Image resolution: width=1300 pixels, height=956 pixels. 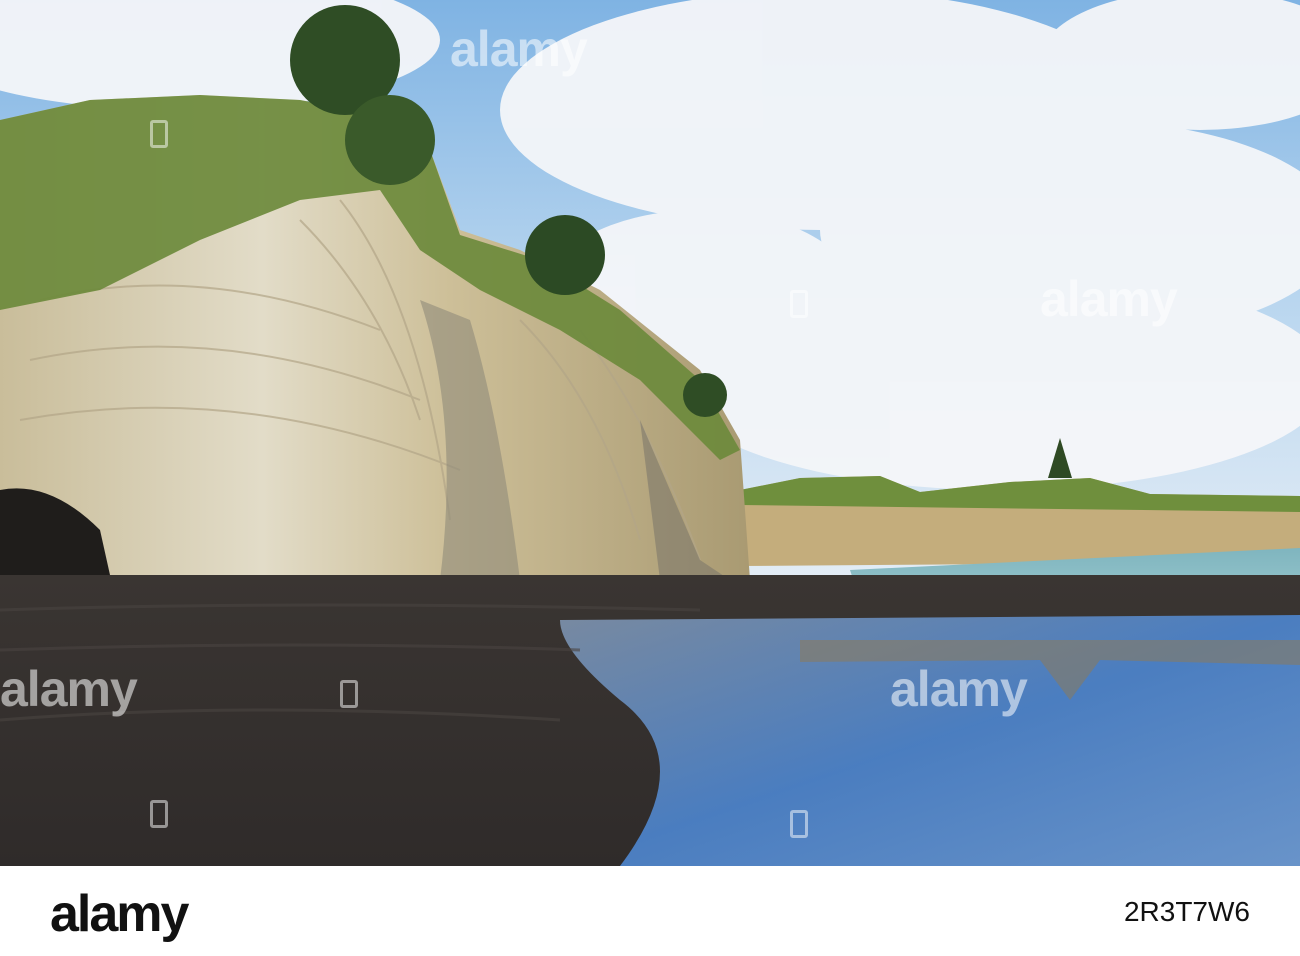 I want to click on tree-bush, so click(x=390, y=140).